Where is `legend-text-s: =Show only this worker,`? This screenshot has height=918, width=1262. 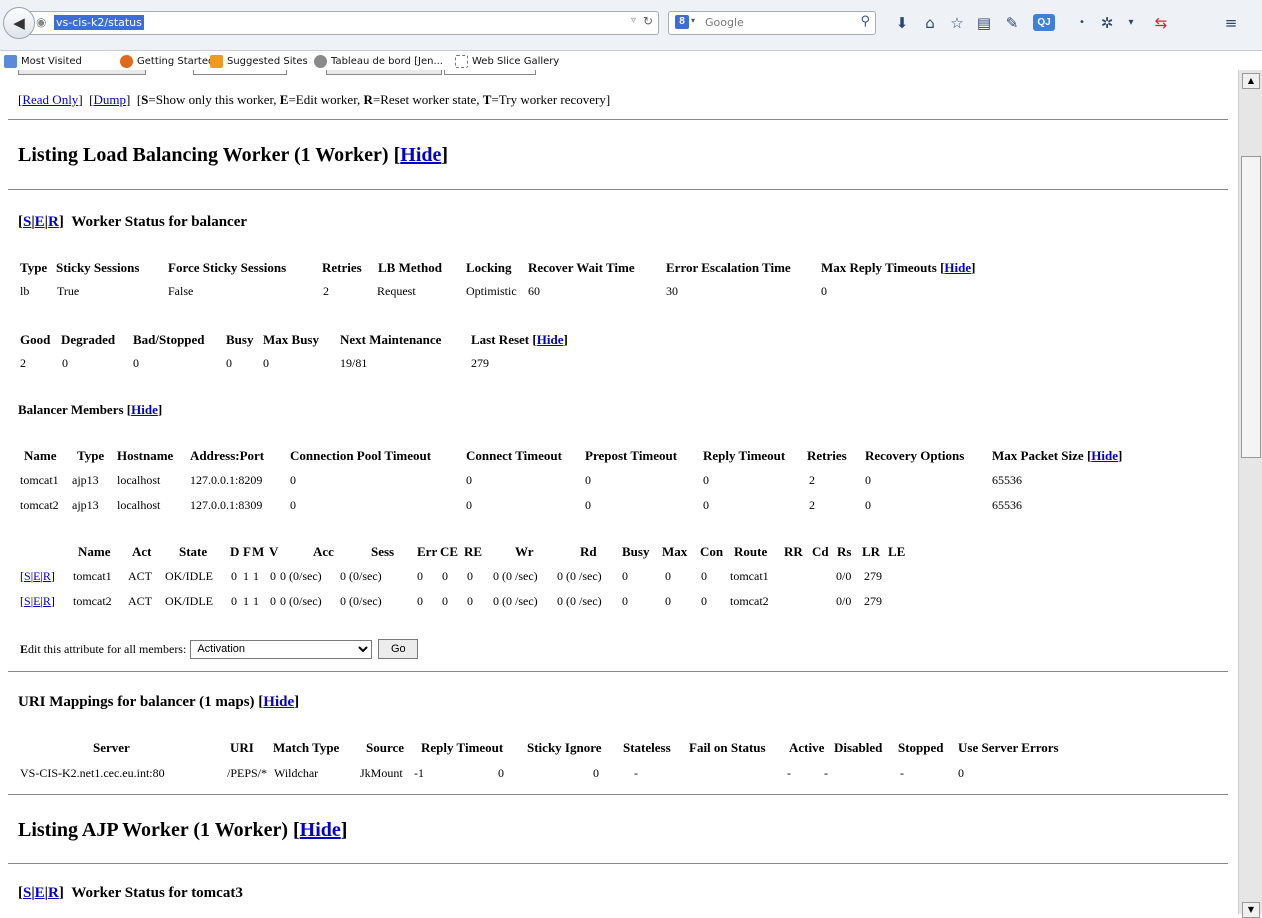
legend-text-s: =Show only this worker, is located at coordinates (214, 99).